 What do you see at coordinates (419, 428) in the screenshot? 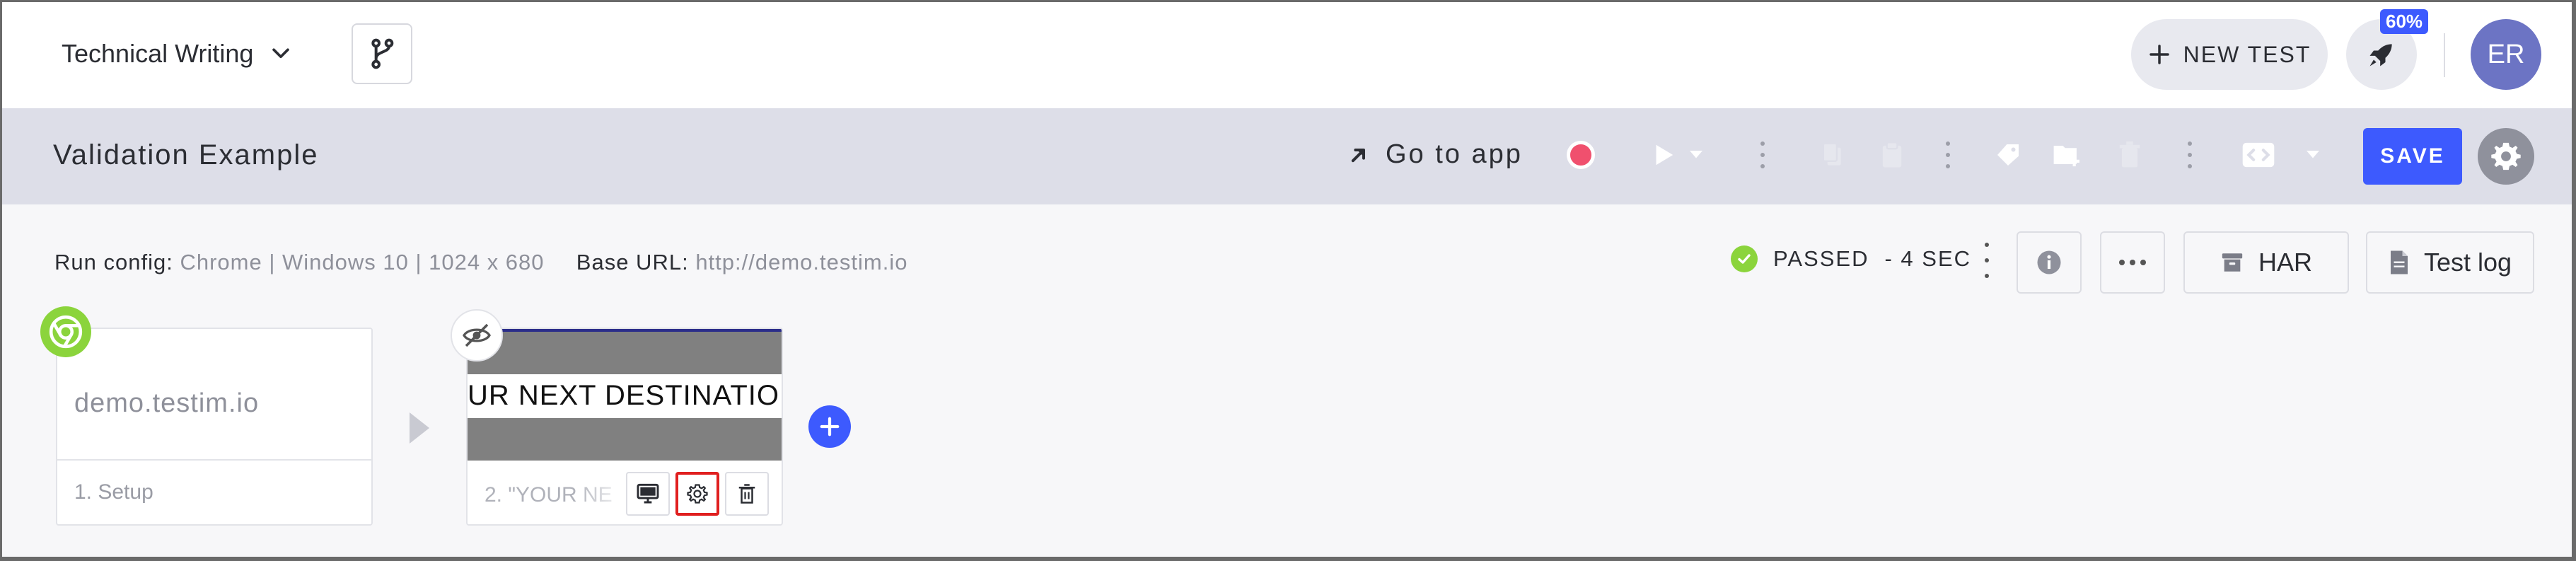
I see `step-arrow-icon` at bounding box center [419, 428].